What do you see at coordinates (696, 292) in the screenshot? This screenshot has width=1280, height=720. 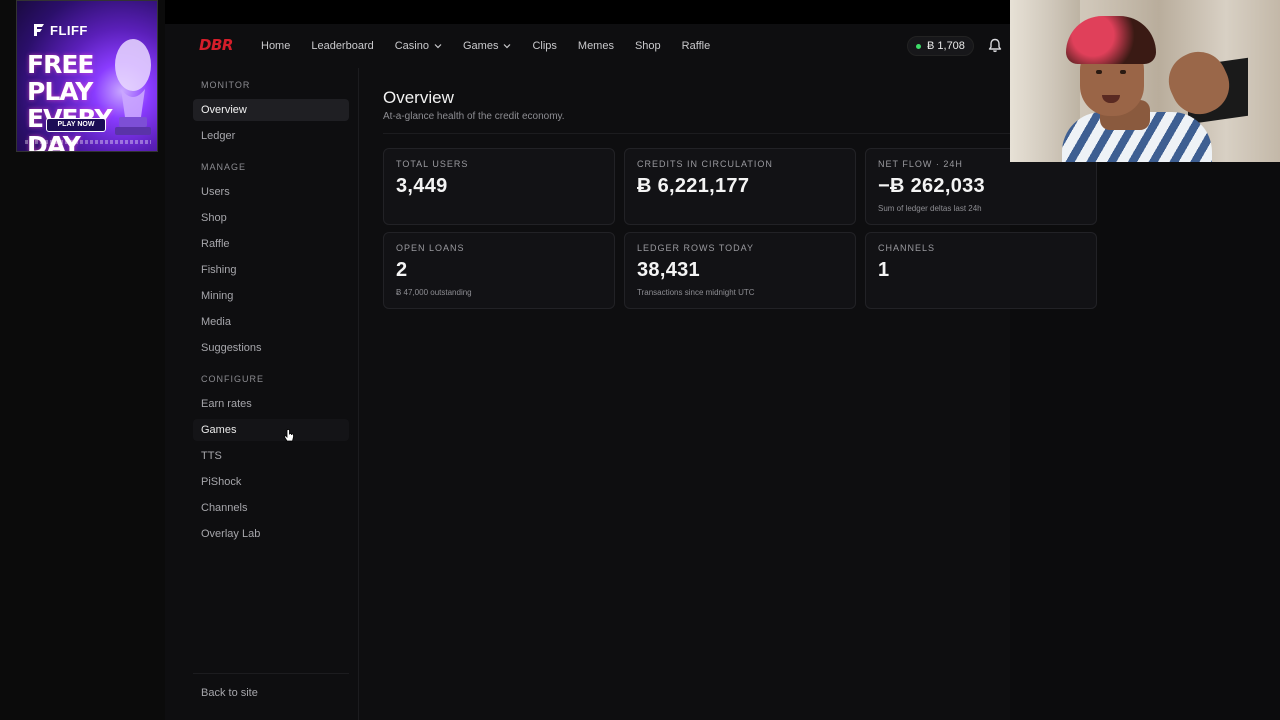 I see `stat-note: Transactions since midnight UTC` at bounding box center [696, 292].